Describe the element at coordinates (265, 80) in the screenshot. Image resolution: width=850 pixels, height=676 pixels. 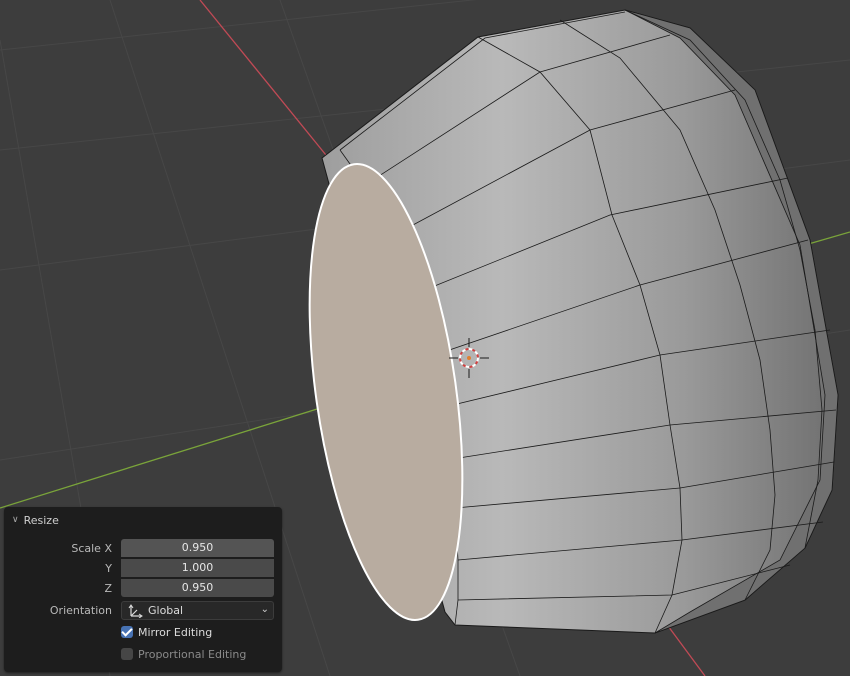
I see `x-axis-line` at that location.